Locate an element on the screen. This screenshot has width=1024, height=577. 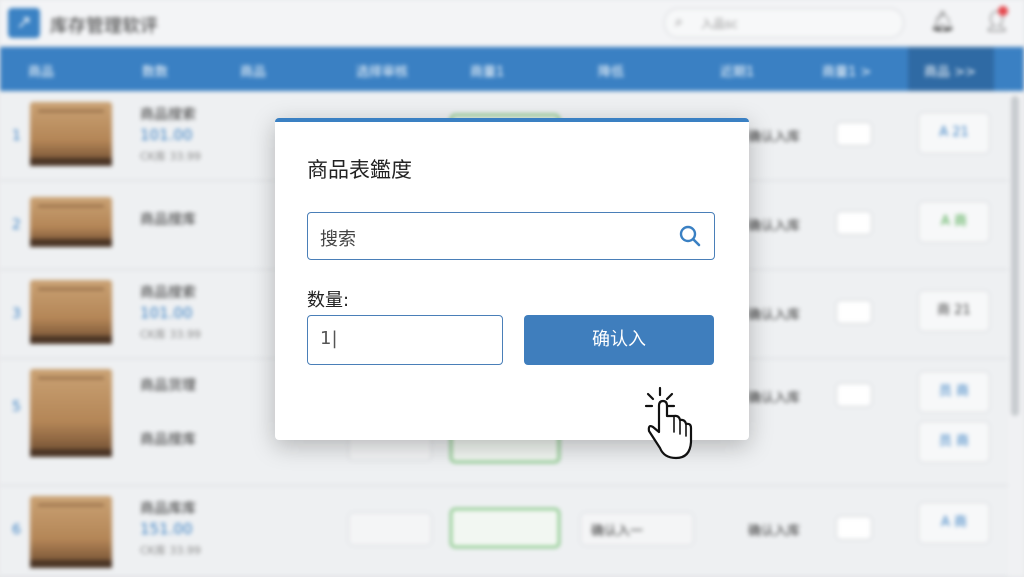
hand-pointer-icon is located at coordinates (668, 423).